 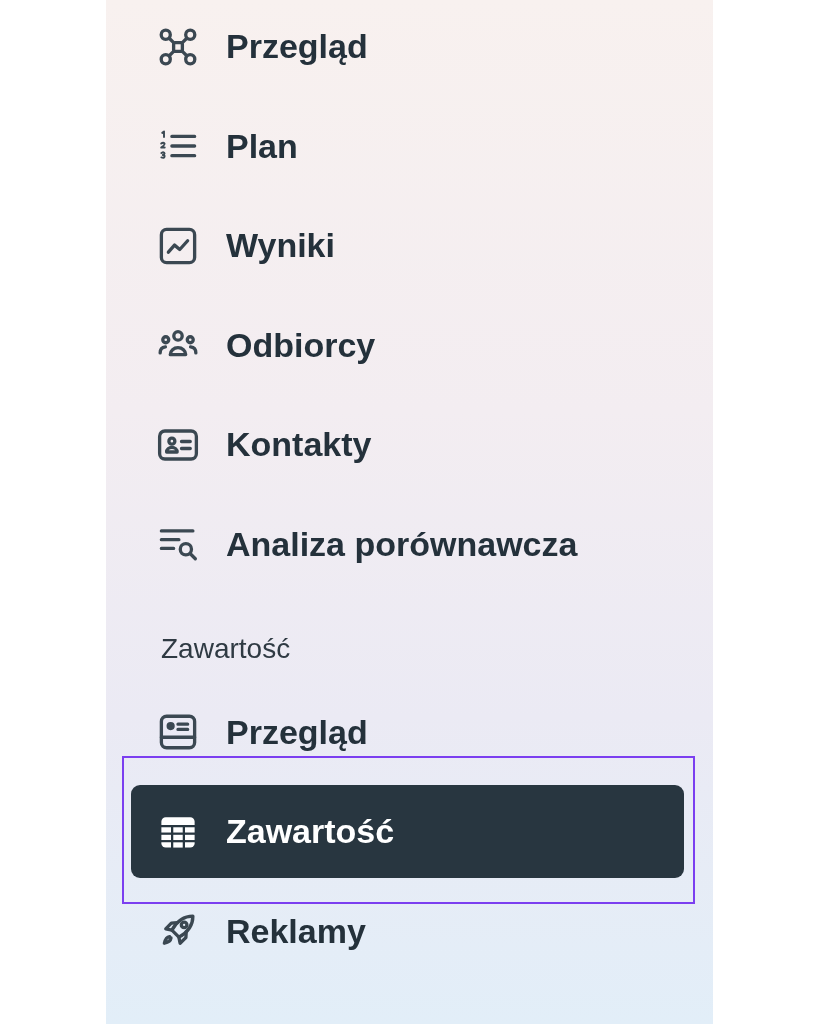 I want to click on section-heading: Zawartość, so click(x=226, y=648).